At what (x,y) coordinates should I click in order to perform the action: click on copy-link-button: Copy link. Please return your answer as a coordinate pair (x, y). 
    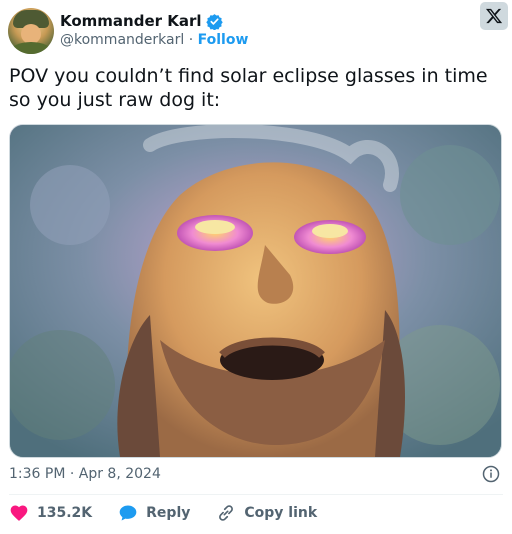
    Looking at the image, I should click on (266, 513).